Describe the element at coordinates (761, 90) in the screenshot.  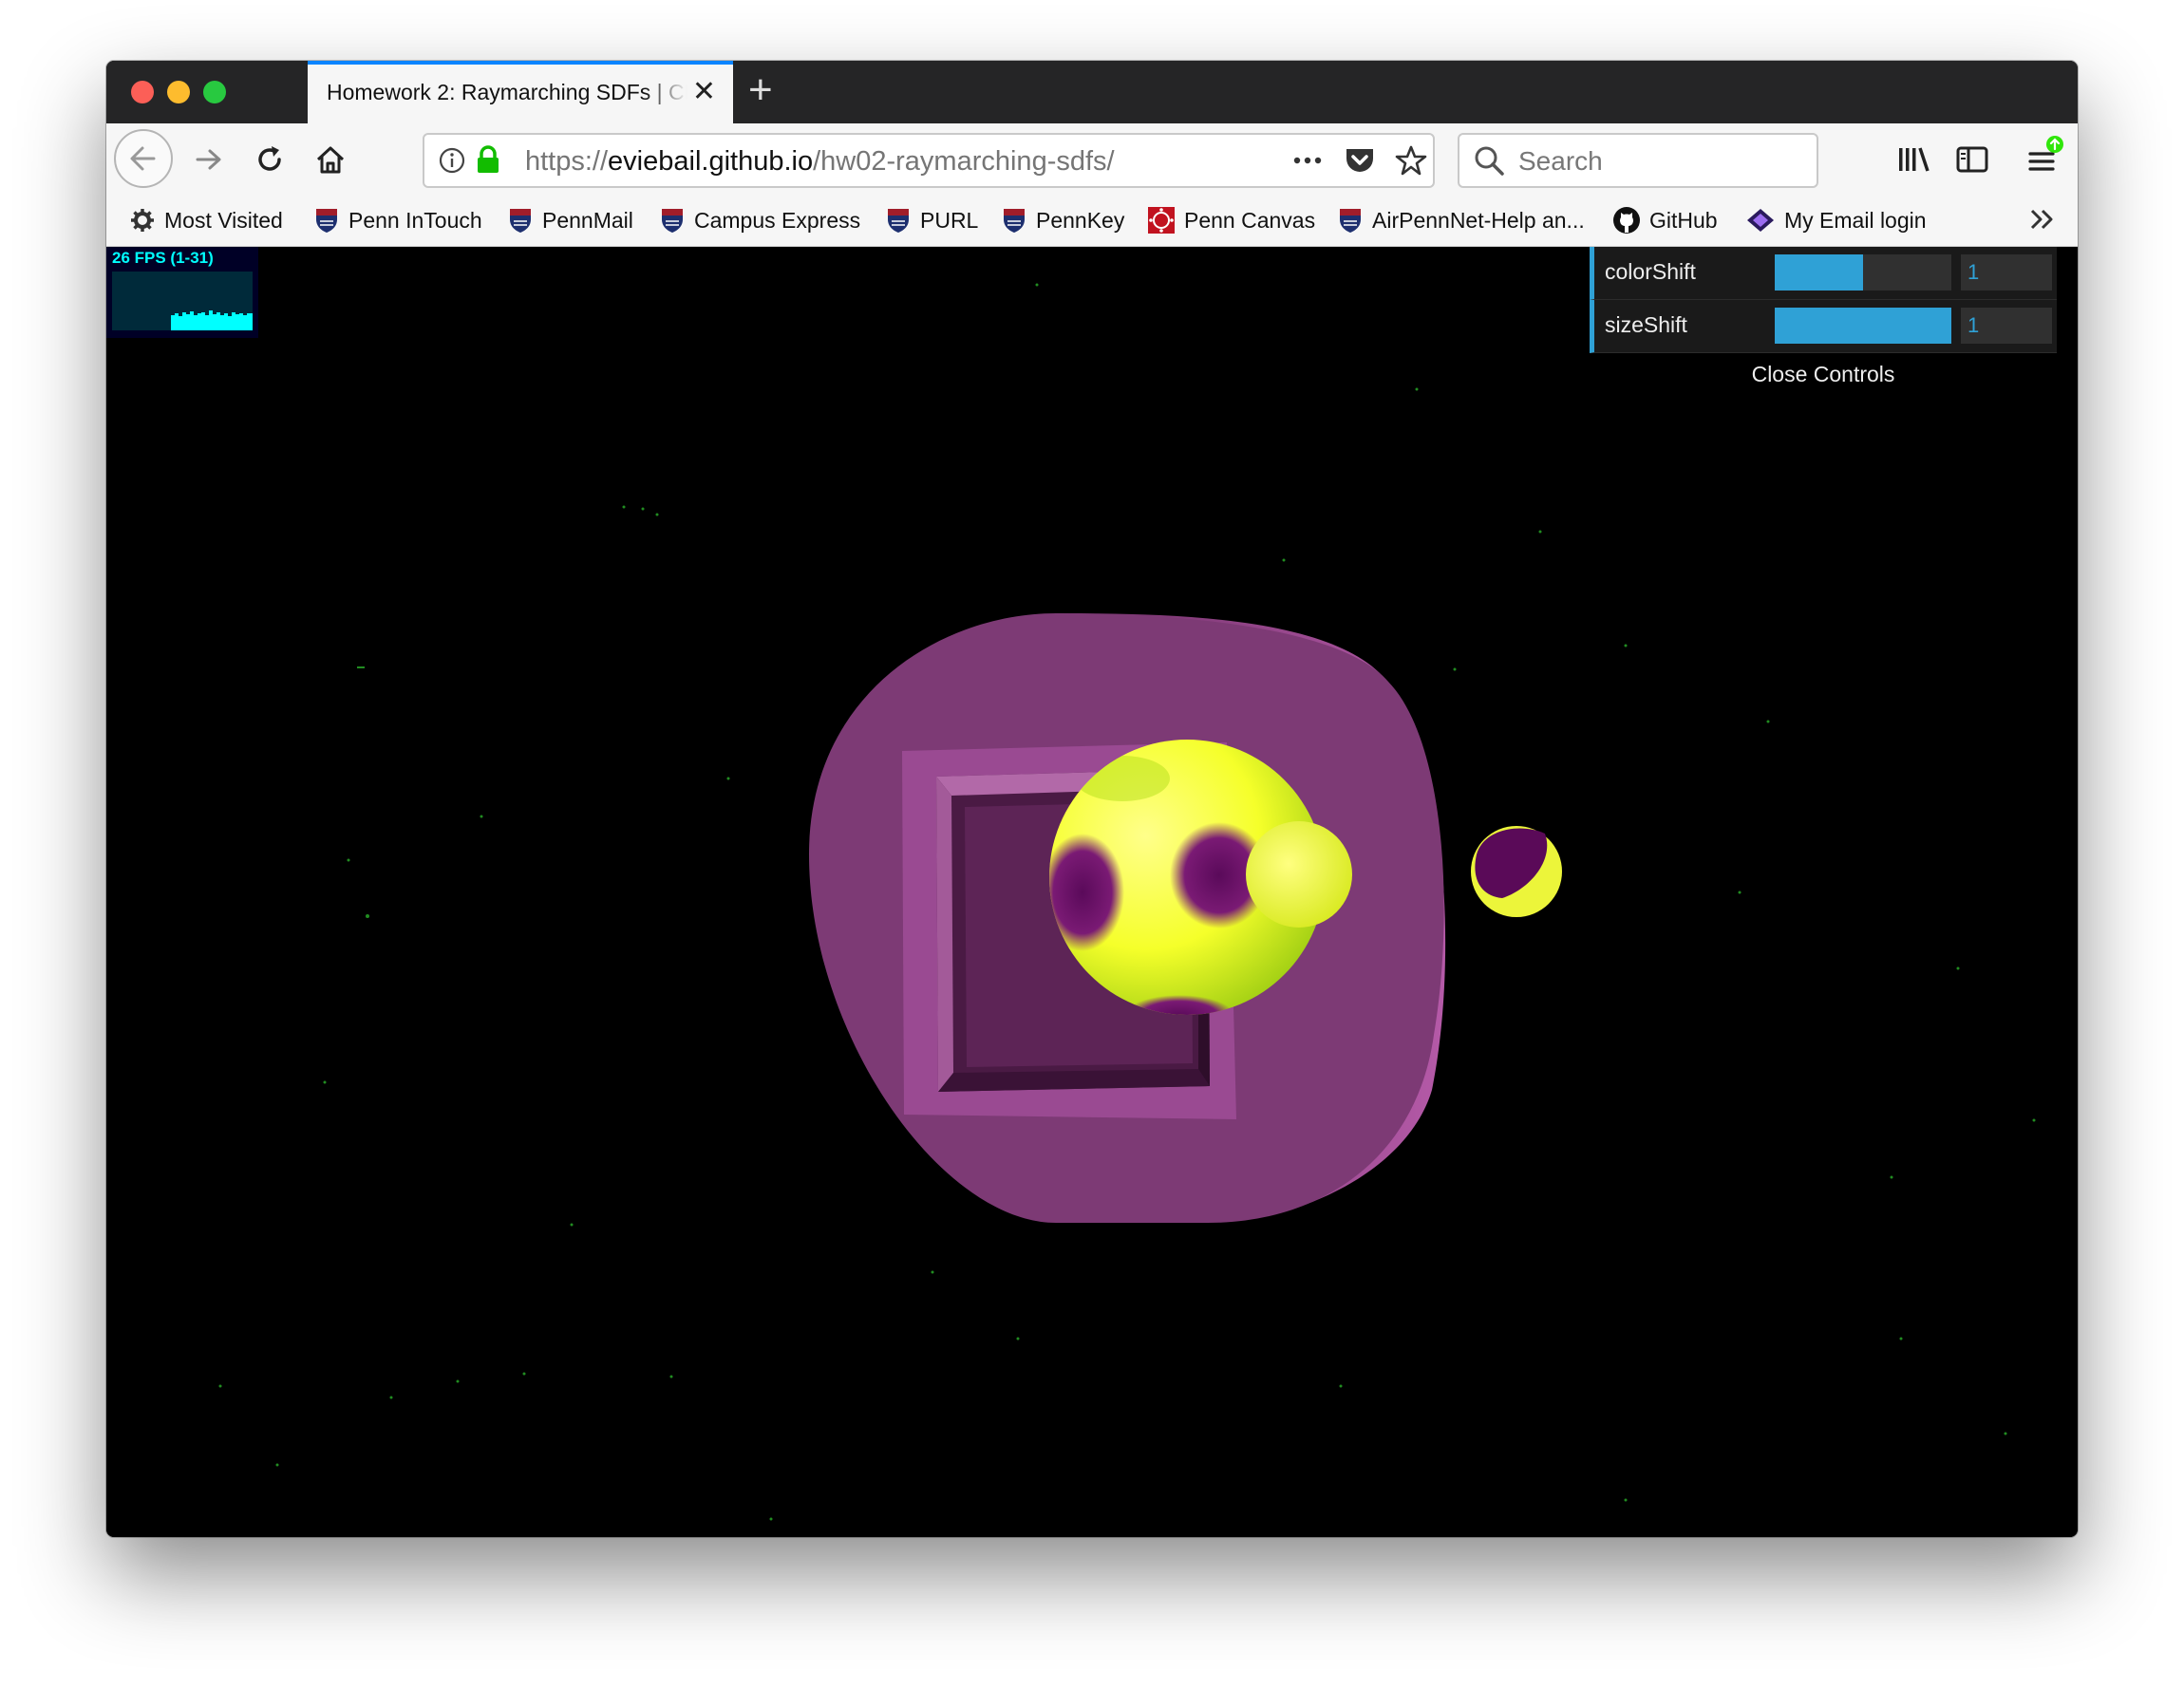
I see `new-tab-icon: +` at that location.